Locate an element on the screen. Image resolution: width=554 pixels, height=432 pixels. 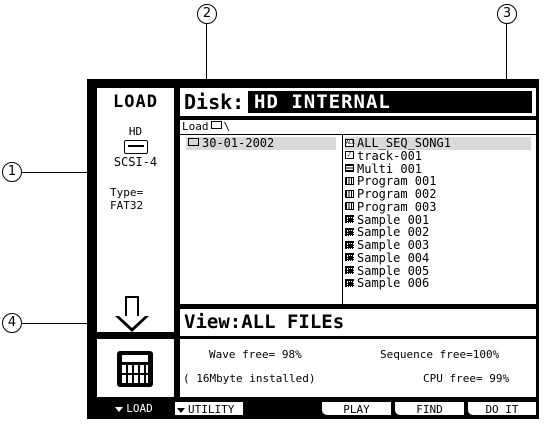
tab-load: LOAD is located at coordinates (134, 408).